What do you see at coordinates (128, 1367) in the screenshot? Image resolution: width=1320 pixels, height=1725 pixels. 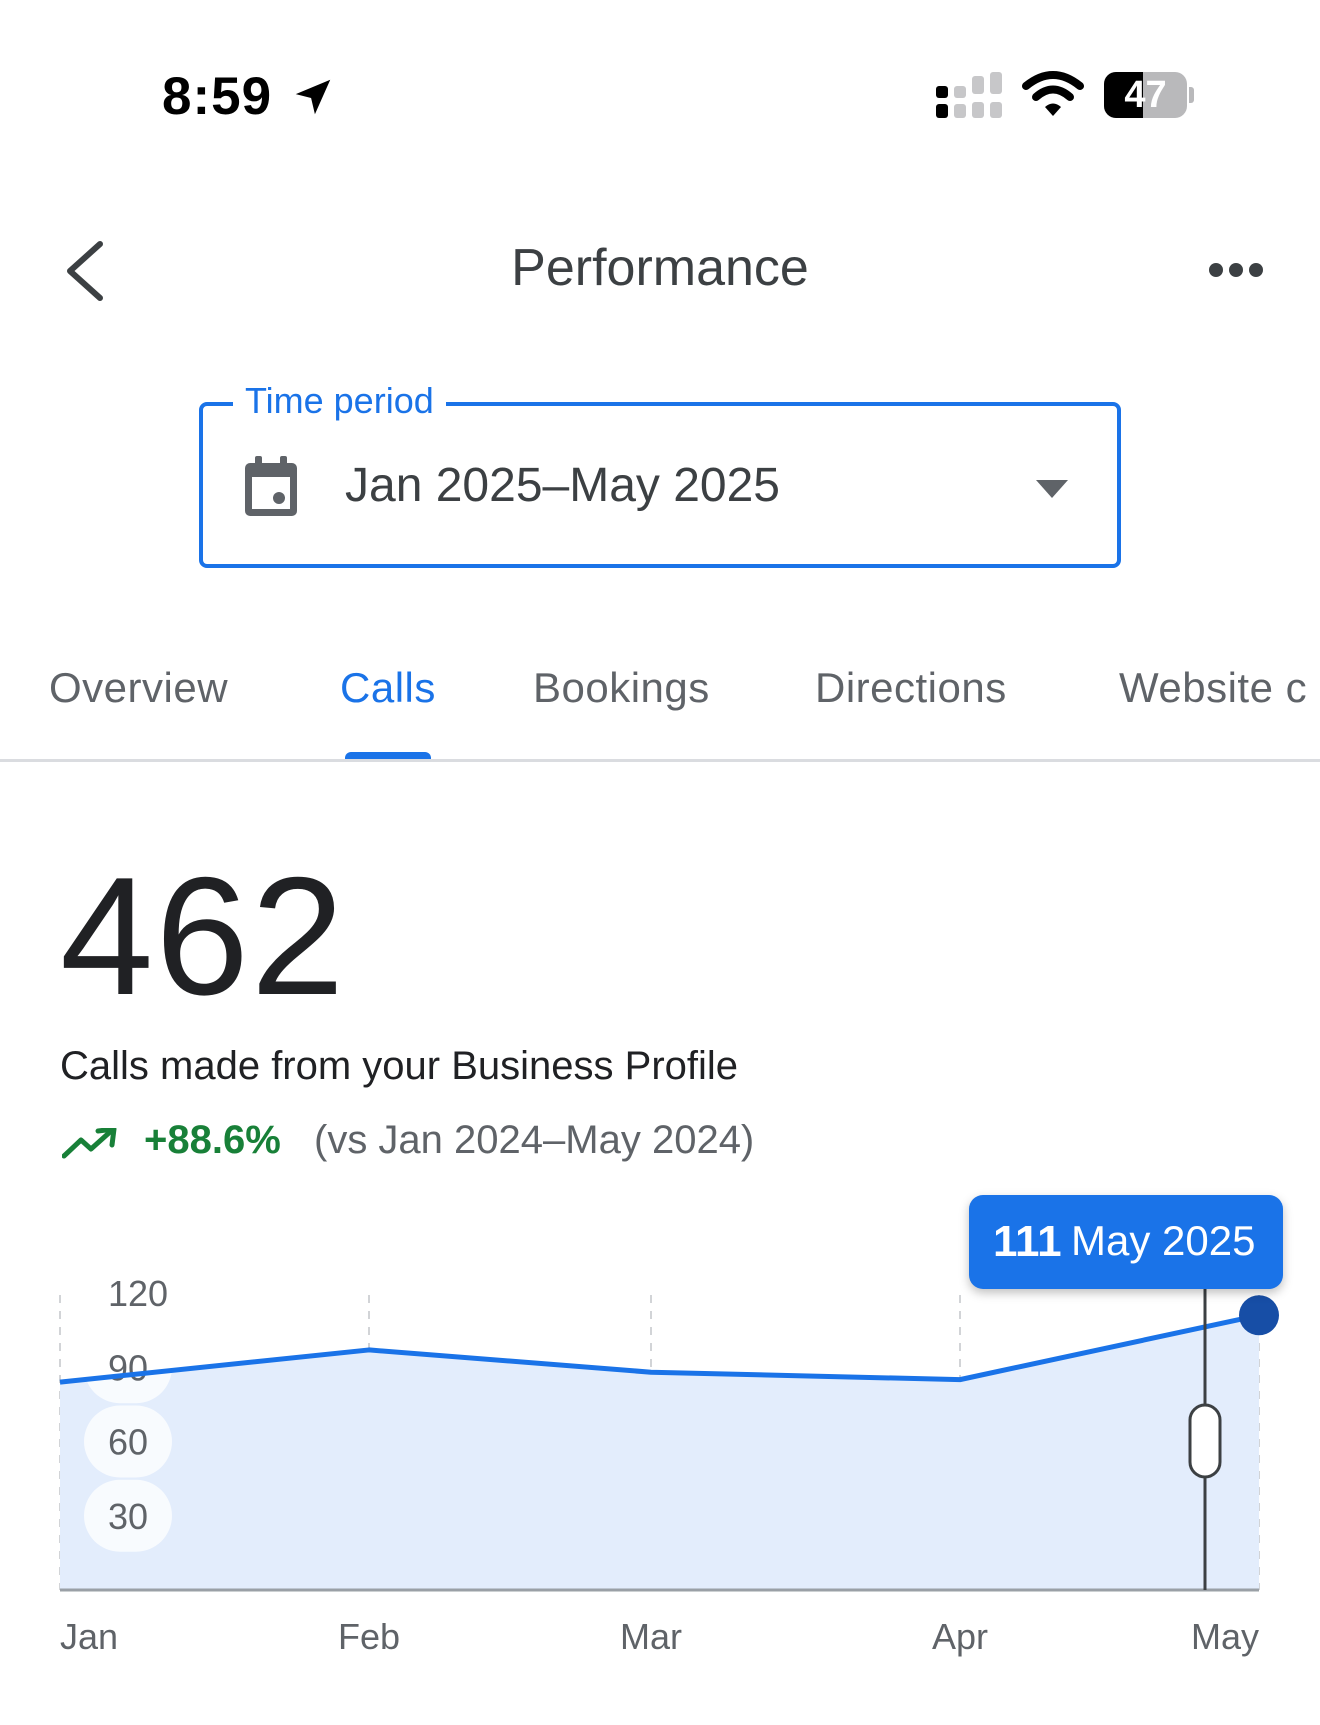 I see `y-tick-label-90: 90` at bounding box center [128, 1367].